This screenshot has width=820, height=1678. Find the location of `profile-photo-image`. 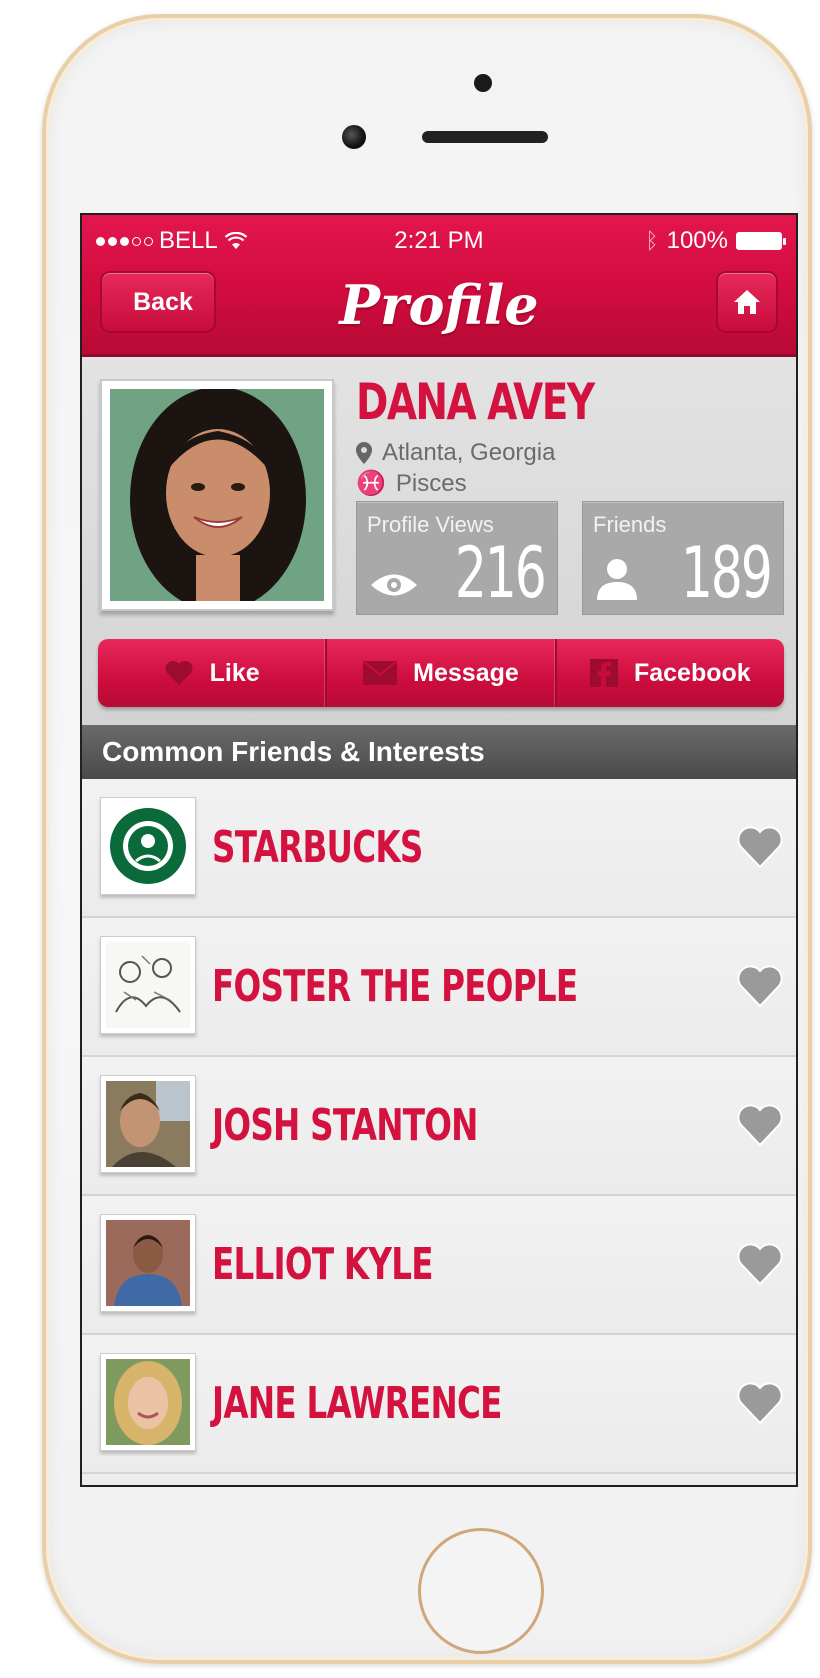

profile-photo-image is located at coordinates (217, 495).